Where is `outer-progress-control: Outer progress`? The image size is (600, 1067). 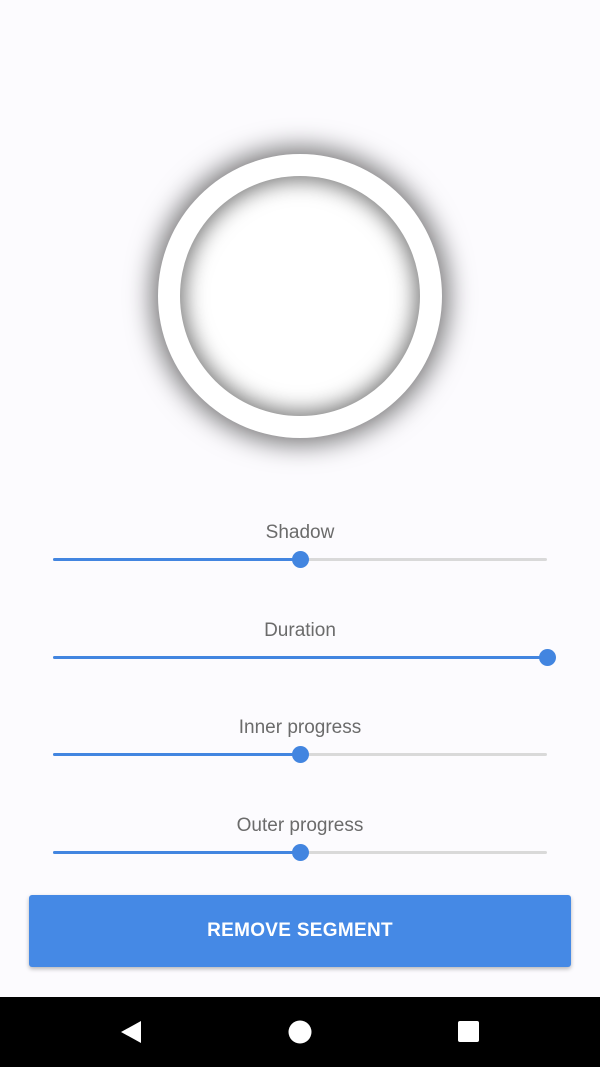
outer-progress-control: Outer progress is located at coordinates (300, 845).